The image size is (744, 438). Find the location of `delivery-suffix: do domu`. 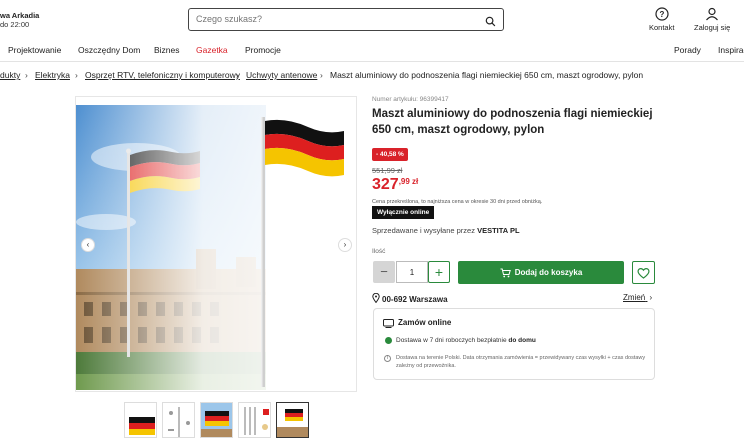

delivery-suffix: do domu is located at coordinates (522, 340).